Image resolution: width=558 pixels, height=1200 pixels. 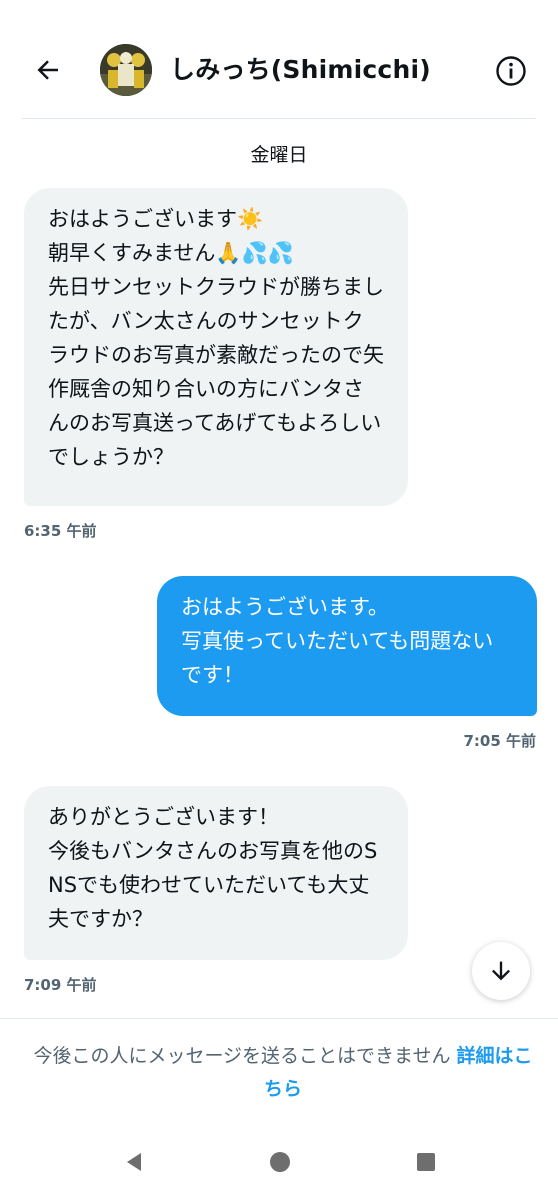 What do you see at coordinates (283, 1073) in the screenshot?
I see `cannot-message-notice: 今後この人にメッセージを送ることはできません 詳細はこちら` at bounding box center [283, 1073].